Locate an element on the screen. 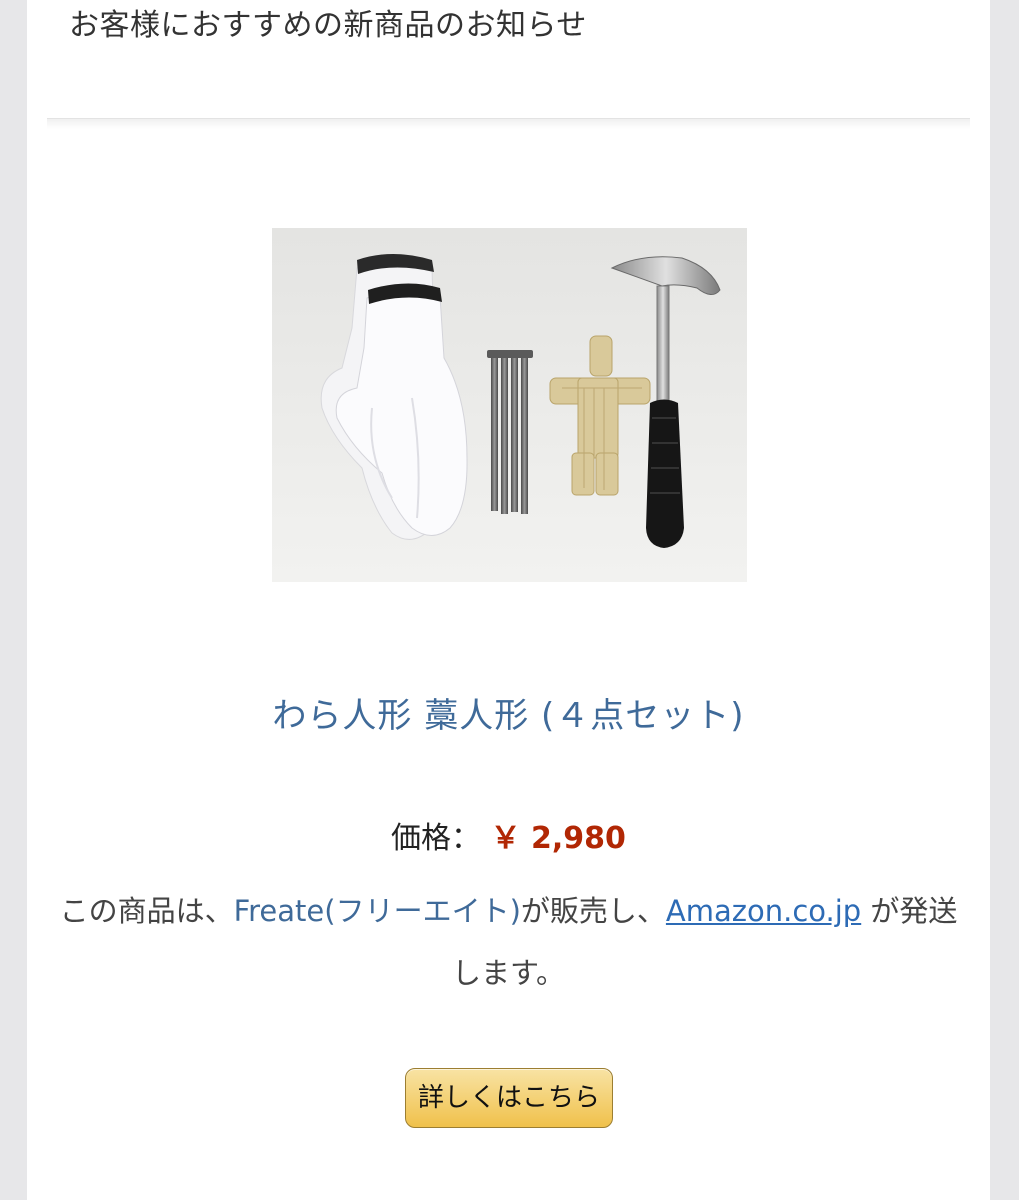 This screenshot has height=1200, width=1019. price-value: ￥ 2,980 is located at coordinates (558, 838).